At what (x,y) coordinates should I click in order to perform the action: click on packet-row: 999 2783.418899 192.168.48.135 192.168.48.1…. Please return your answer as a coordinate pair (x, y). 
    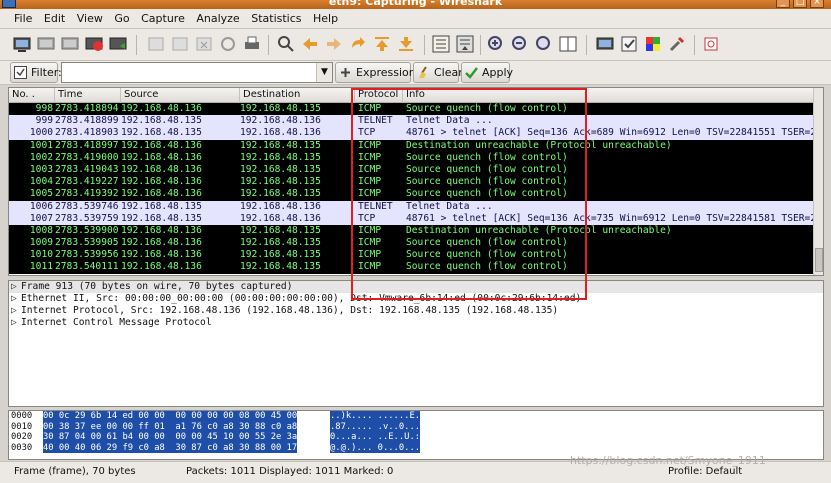
    Looking at the image, I should click on (416, 121).